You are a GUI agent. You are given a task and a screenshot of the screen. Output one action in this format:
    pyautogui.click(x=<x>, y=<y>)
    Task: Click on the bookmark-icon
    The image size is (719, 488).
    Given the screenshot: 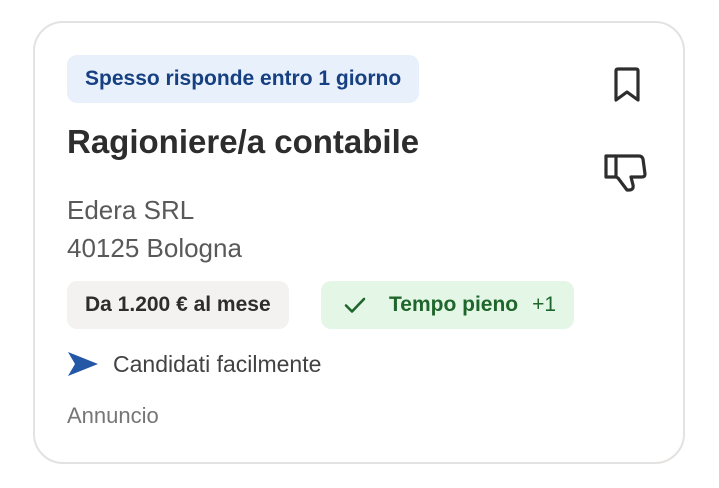 What is the action you would take?
    pyautogui.click(x=627, y=87)
    